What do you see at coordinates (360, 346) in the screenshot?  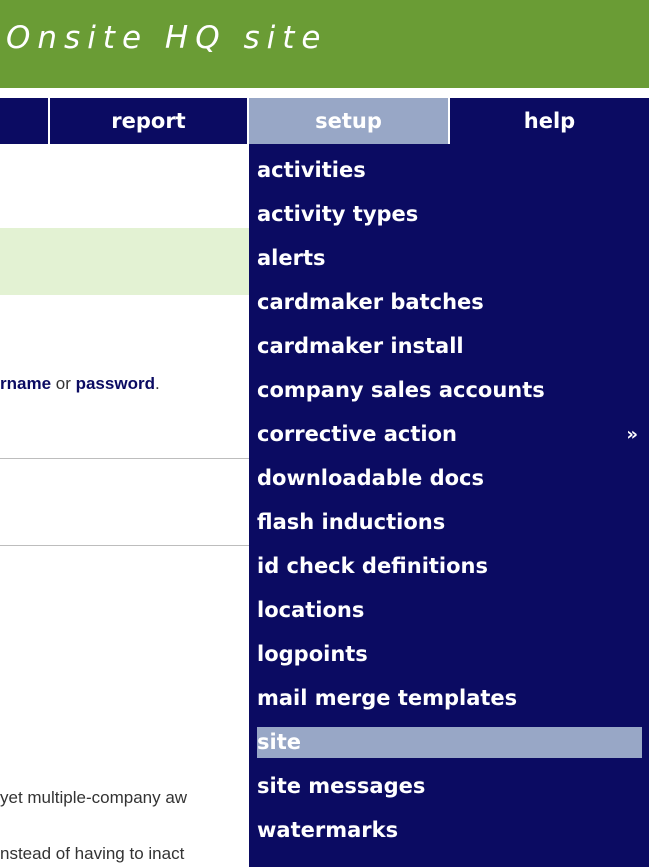 I see `menu-item-label: cardmaker install` at bounding box center [360, 346].